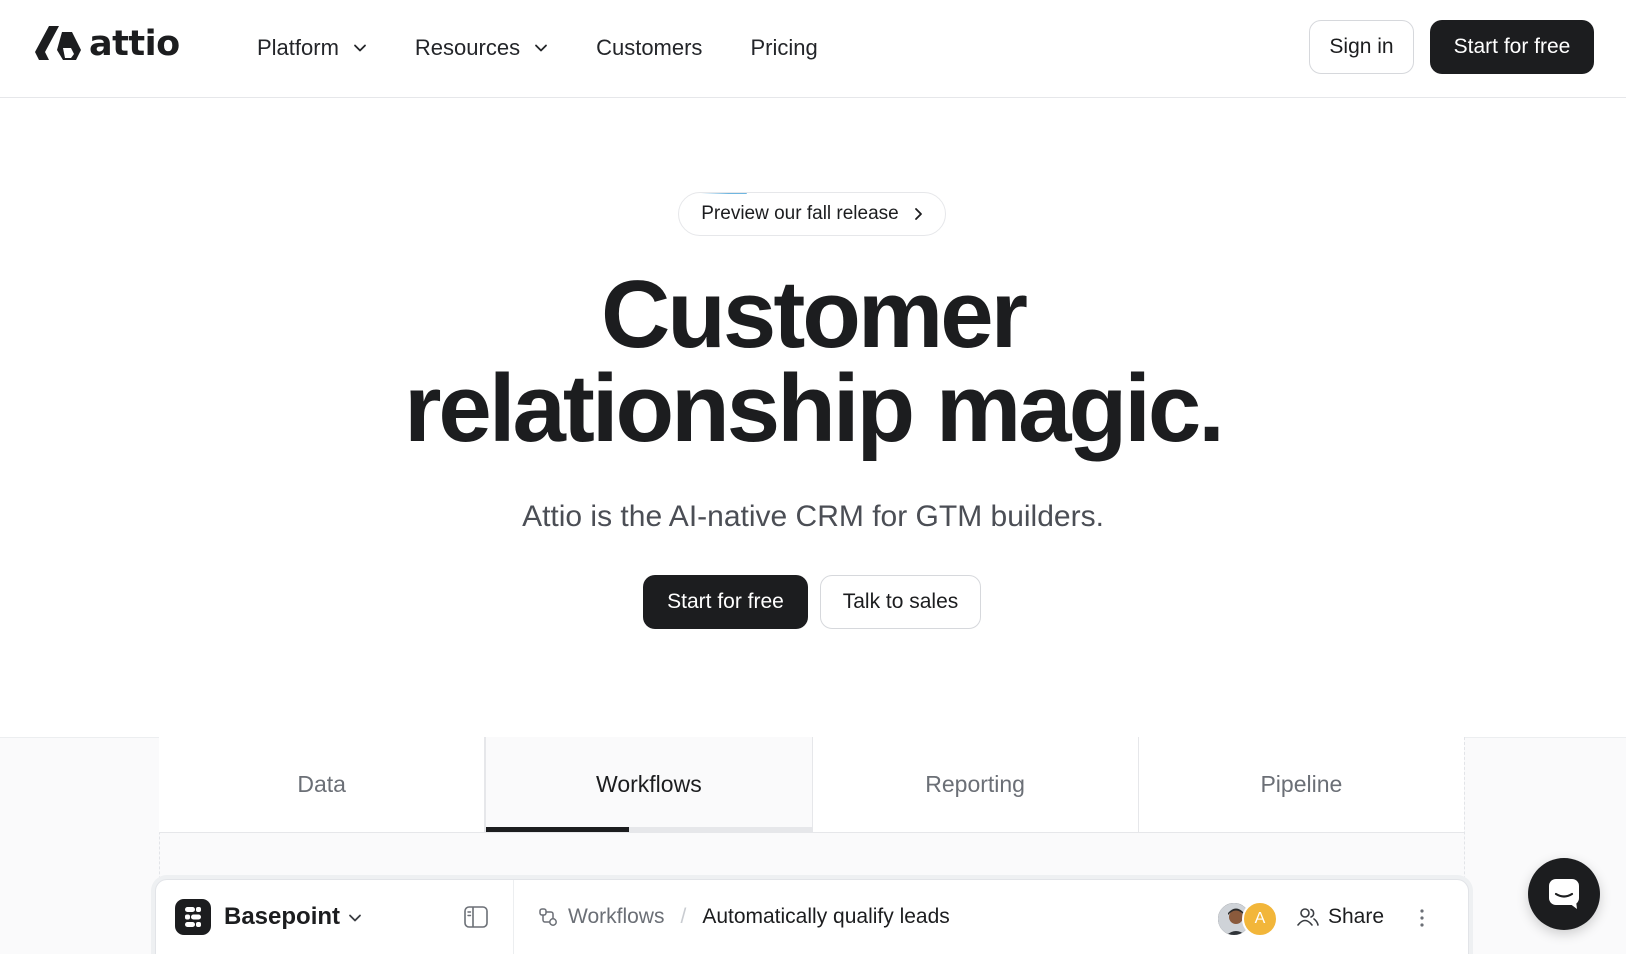  Describe the element at coordinates (1308, 917) in the screenshot. I see `users-icon` at that location.